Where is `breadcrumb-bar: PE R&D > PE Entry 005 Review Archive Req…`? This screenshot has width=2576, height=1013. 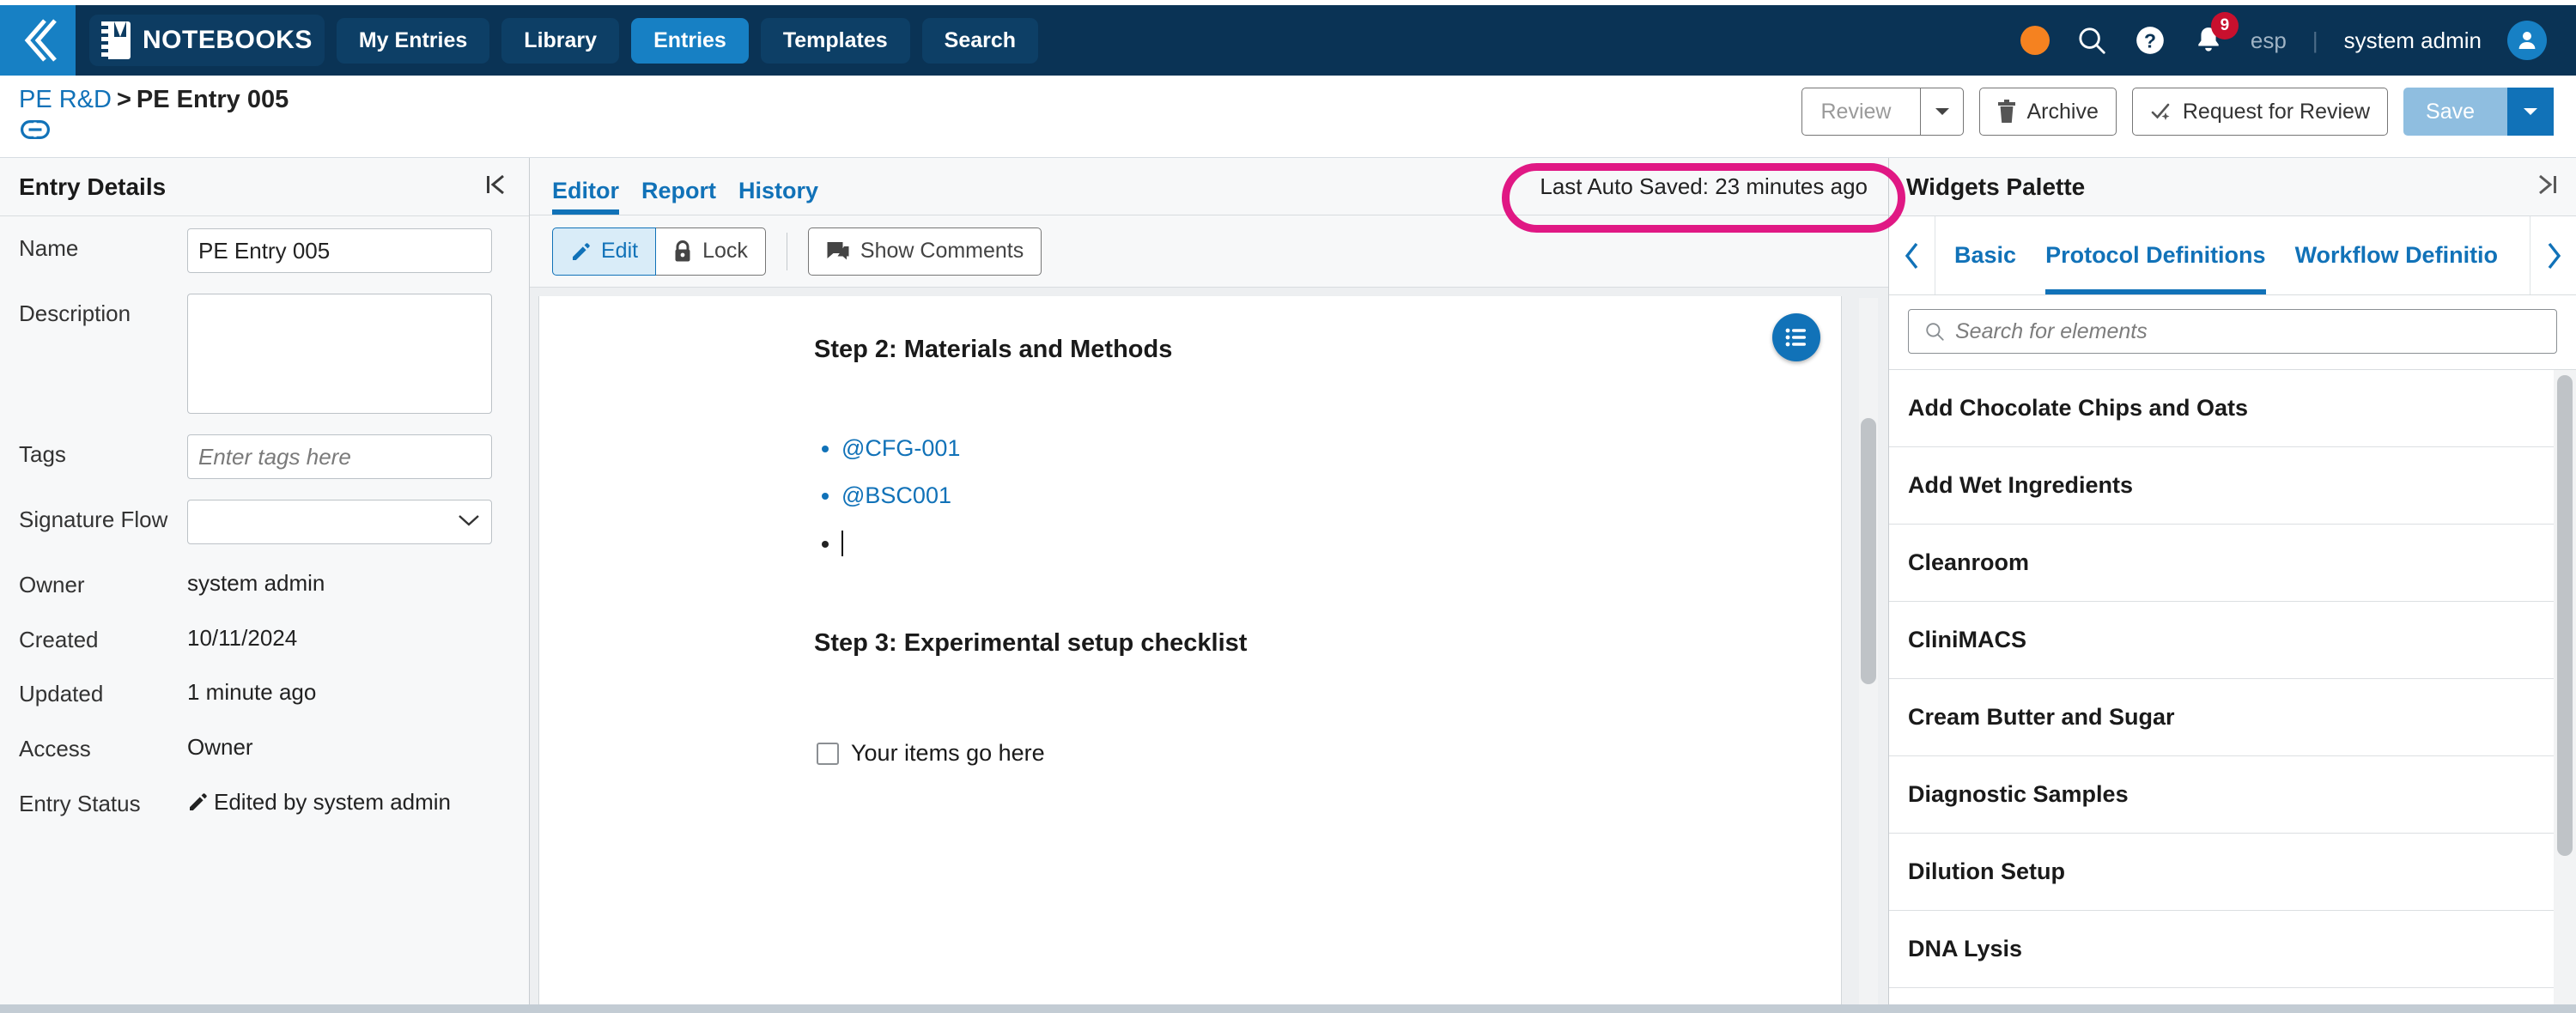
breadcrumb-bar: PE R&D > PE Entry 005 Review Archive Req… is located at coordinates (1288, 117).